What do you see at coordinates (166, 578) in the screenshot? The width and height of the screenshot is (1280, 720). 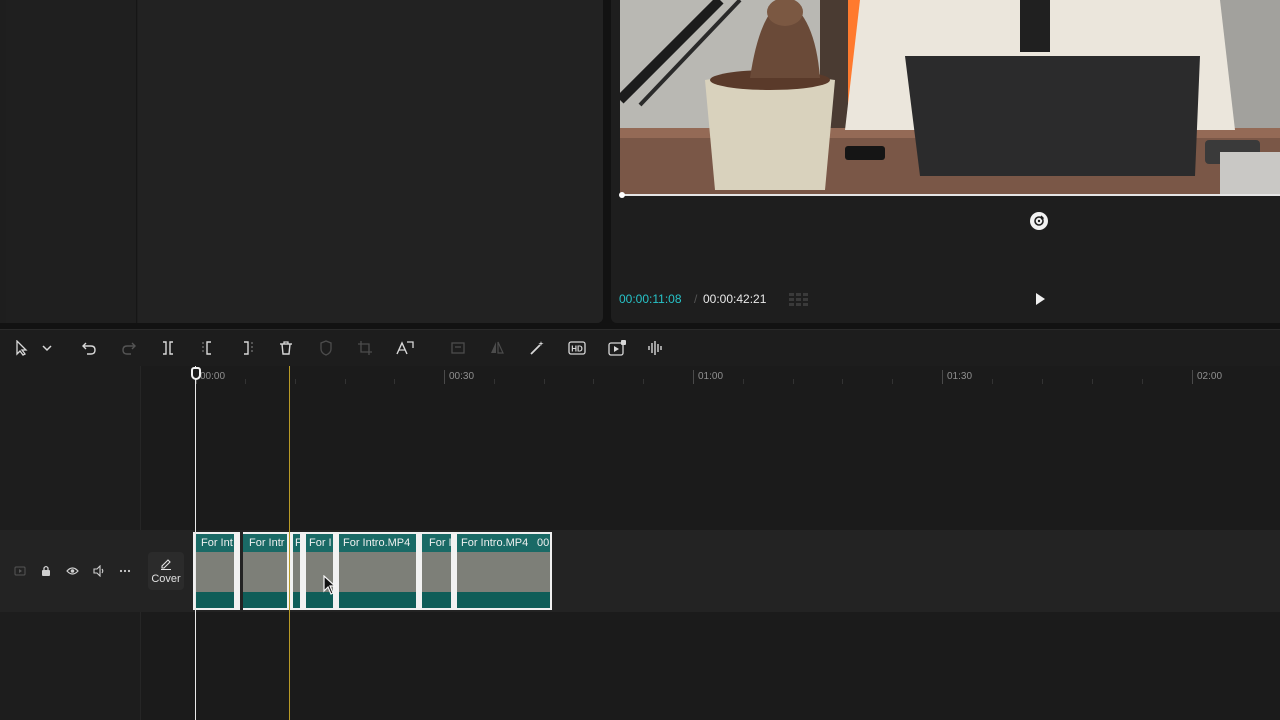 I see `cover-label: Cover` at bounding box center [166, 578].